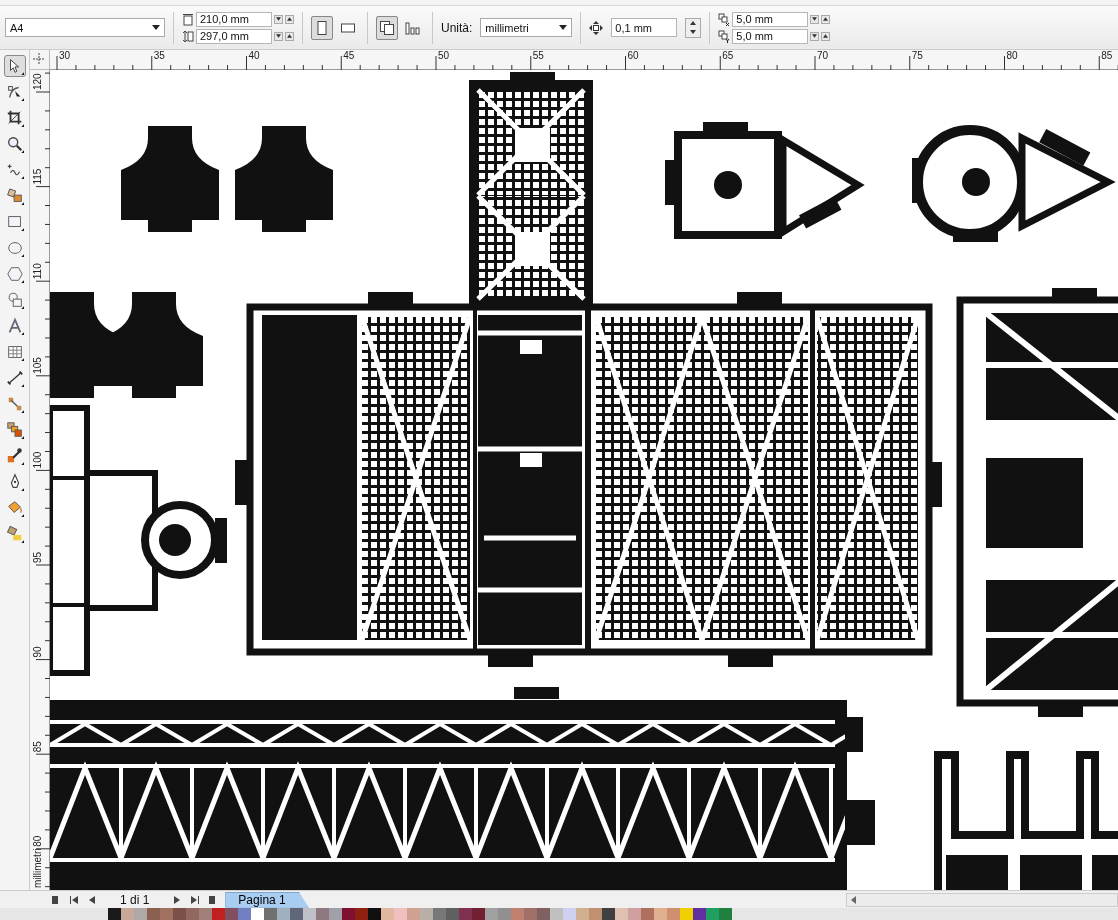  I want to click on ruler-label: 40, so click(254, 55).